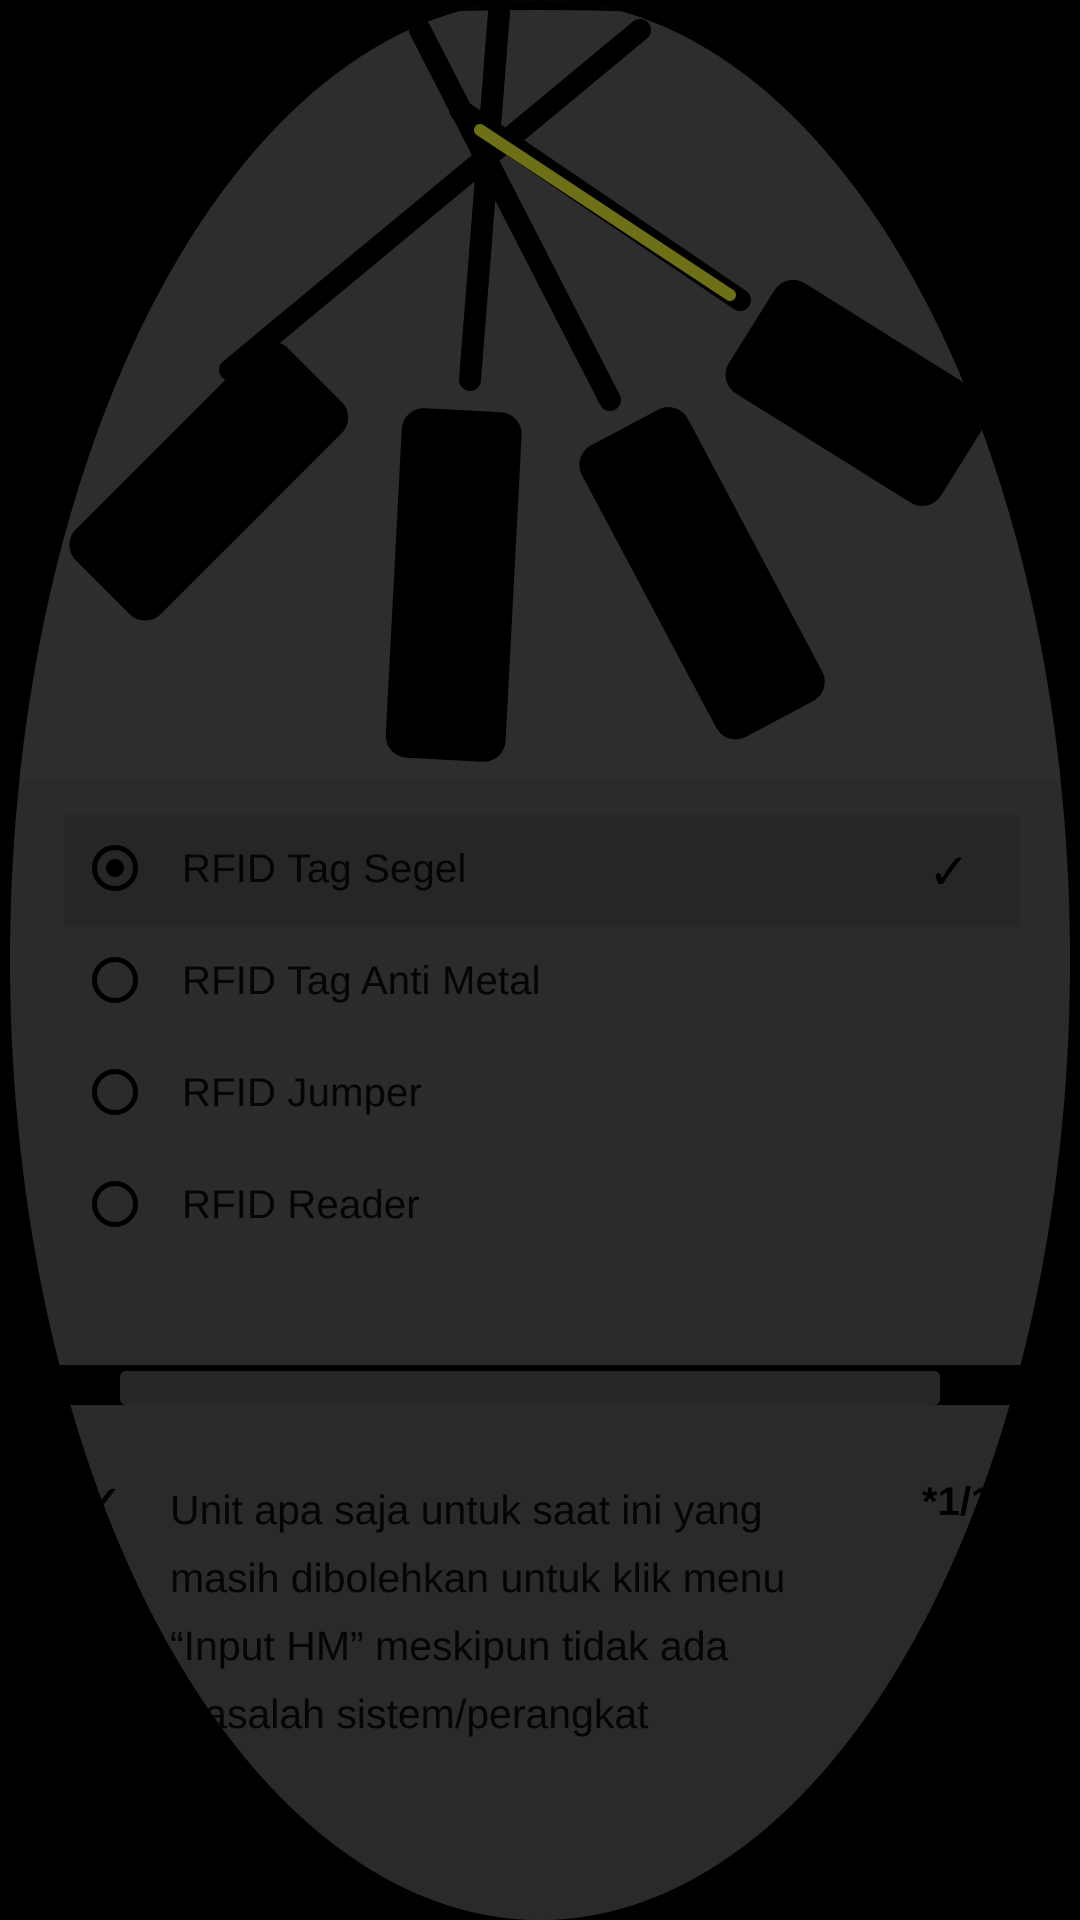  What do you see at coordinates (958, 1502) in the screenshot?
I see `question-counter: *1/1` at bounding box center [958, 1502].